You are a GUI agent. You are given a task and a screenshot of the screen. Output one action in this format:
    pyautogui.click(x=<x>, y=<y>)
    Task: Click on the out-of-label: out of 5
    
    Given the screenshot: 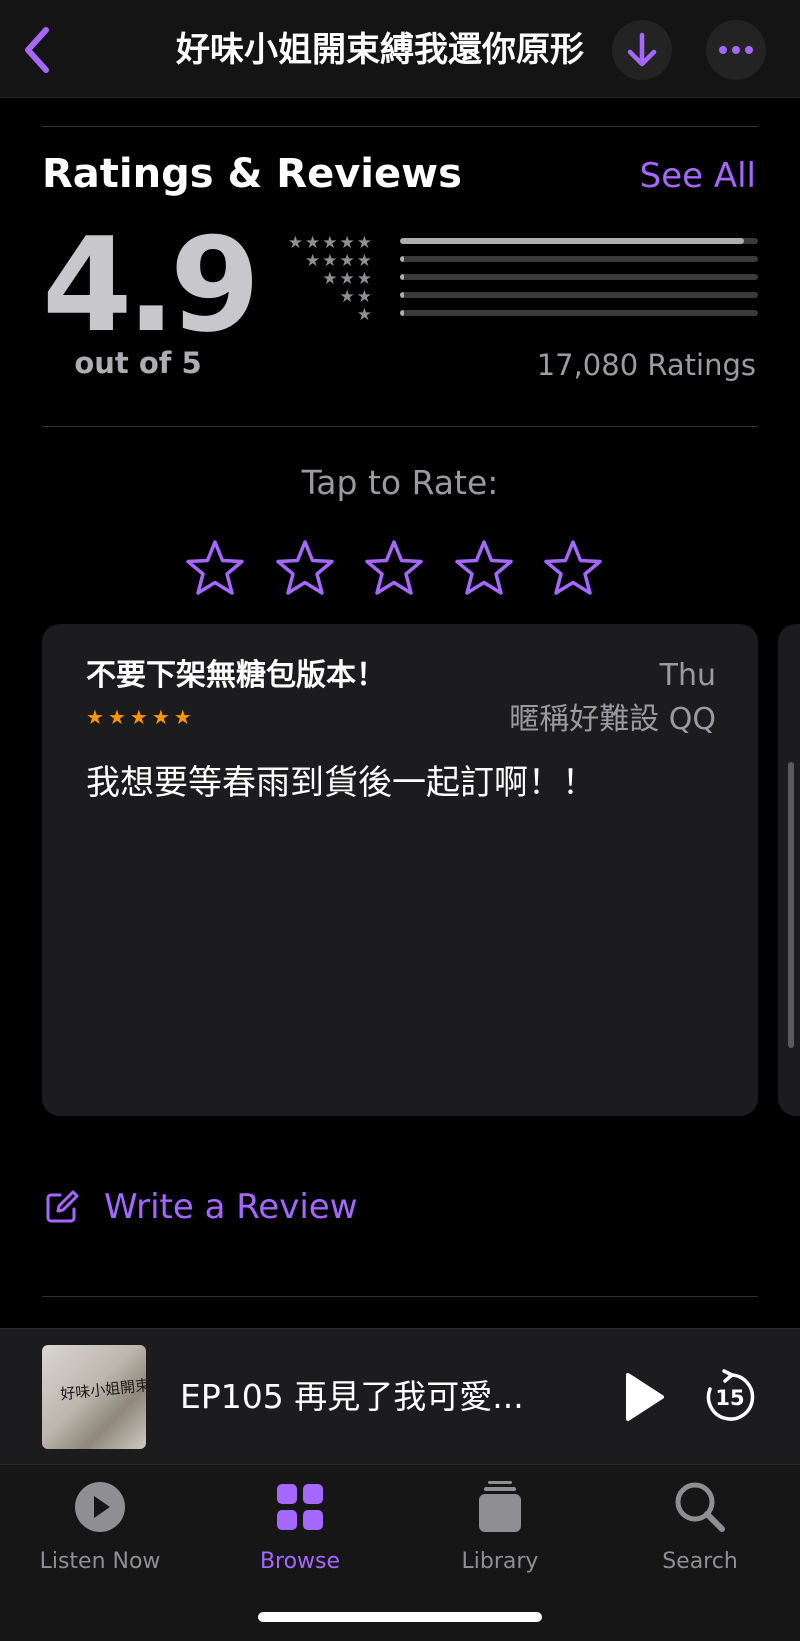 What is the action you would take?
    pyautogui.click(x=138, y=363)
    